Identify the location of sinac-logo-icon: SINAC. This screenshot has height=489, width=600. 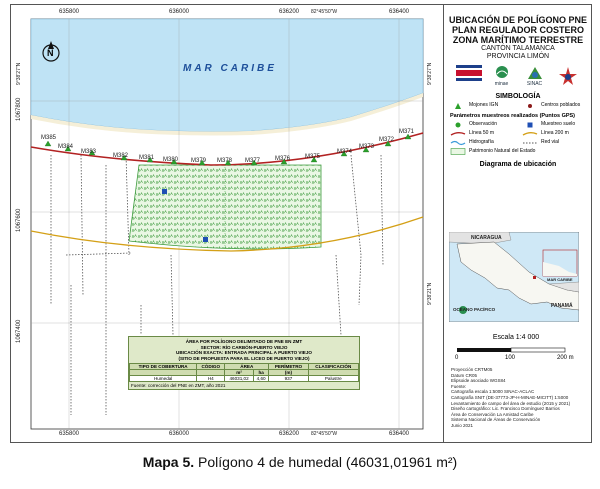
(535, 76).